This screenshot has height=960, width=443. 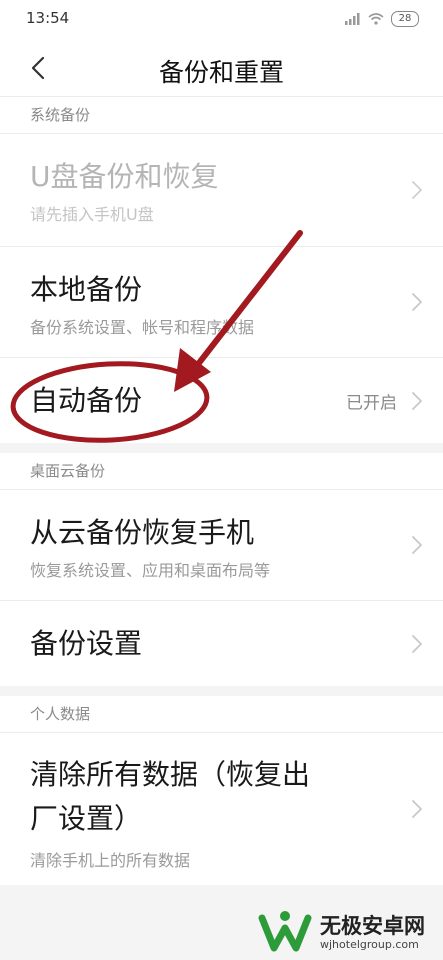 I want to click on section-header-personal-data: 个人数据, so click(x=221, y=714).